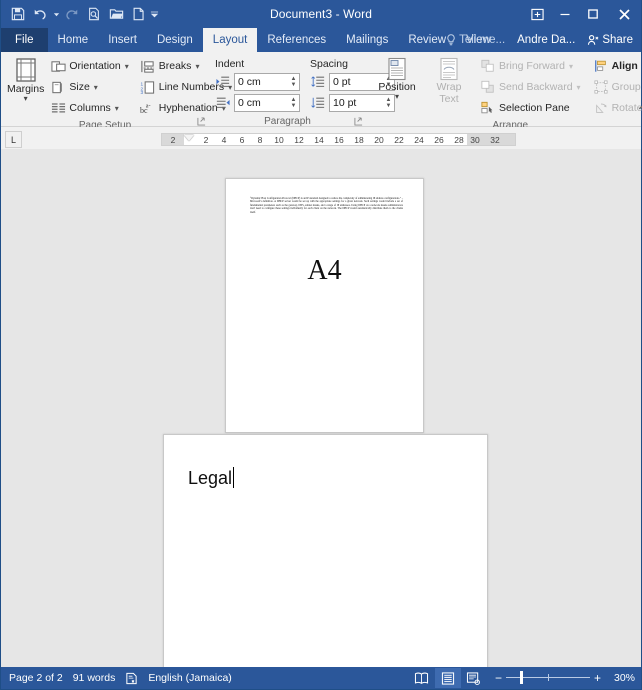 Image resolution: width=642 pixels, height=690 pixels. Describe the element at coordinates (616, 108) in the screenshot. I see `rotate-button: Rotate ▾` at that location.